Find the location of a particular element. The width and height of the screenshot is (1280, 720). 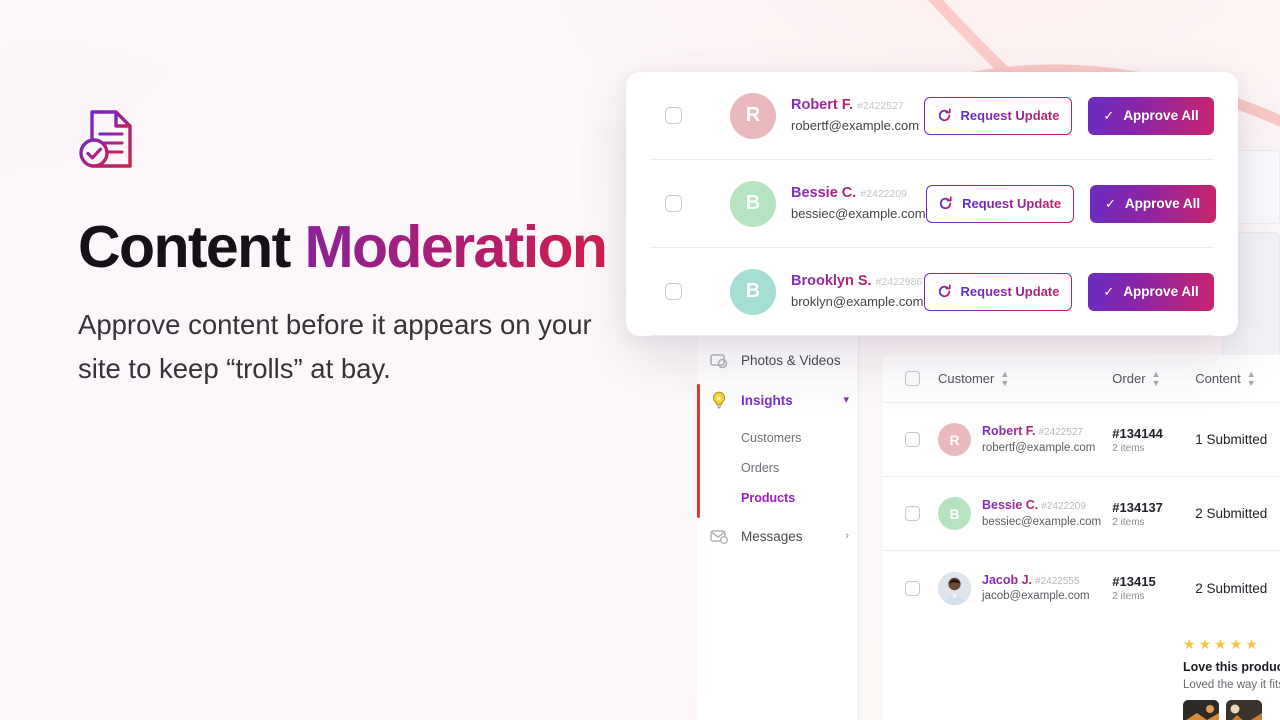

customer-name-text: Robert F. is located at coordinates (822, 104).